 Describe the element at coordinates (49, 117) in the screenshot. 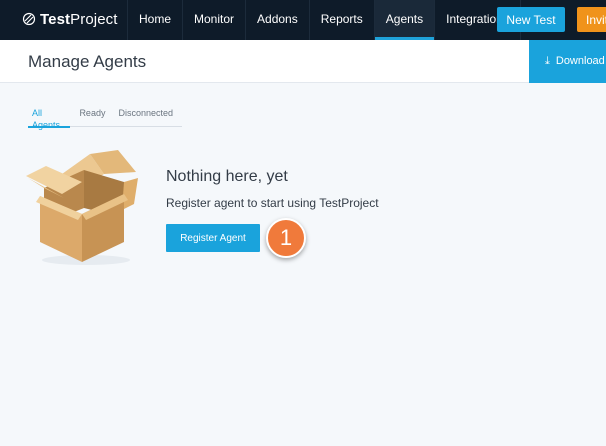

I see `tab-all-agents: All Agents` at that location.